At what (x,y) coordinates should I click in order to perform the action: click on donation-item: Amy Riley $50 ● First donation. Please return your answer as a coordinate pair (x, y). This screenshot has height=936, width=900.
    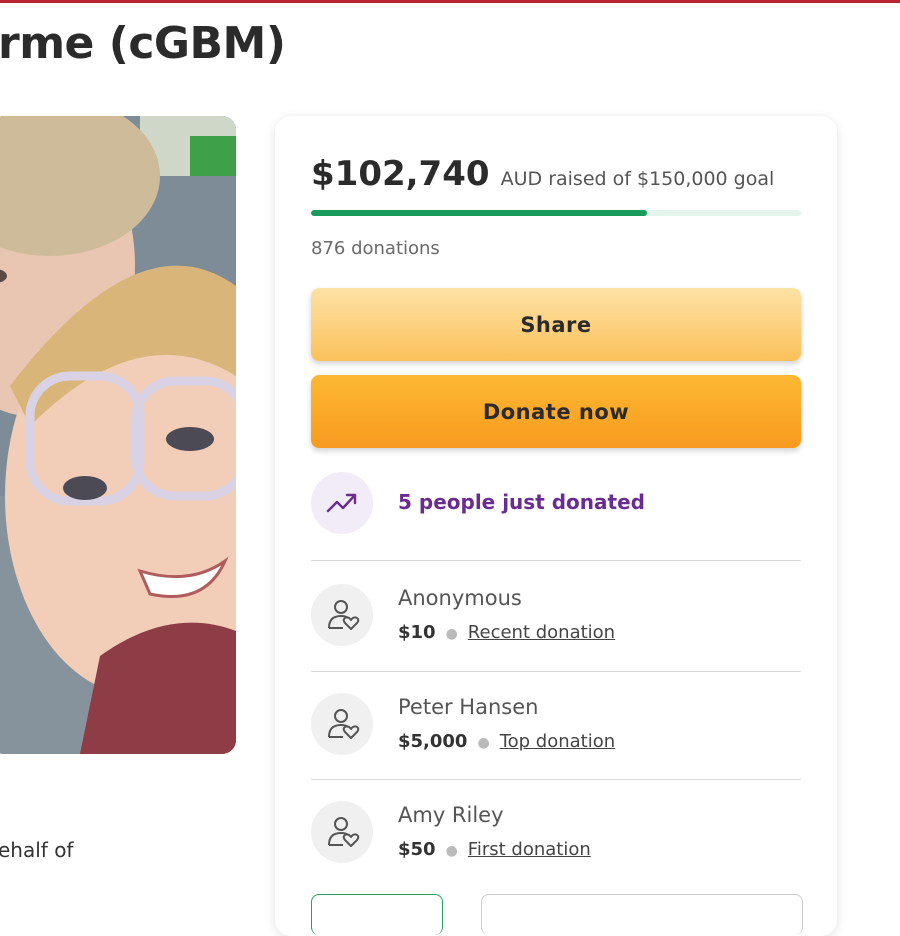
    Looking at the image, I should click on (556, 839).